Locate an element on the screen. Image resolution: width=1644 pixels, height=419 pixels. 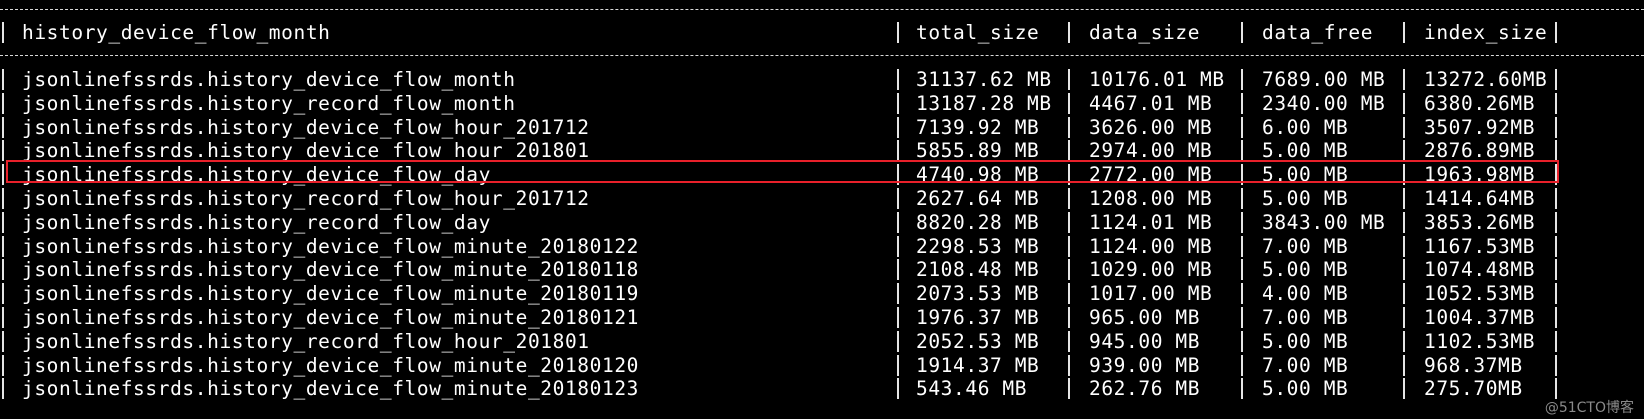
cell-data-free: 2340.00 MB is located at coordinates (1324, 103).